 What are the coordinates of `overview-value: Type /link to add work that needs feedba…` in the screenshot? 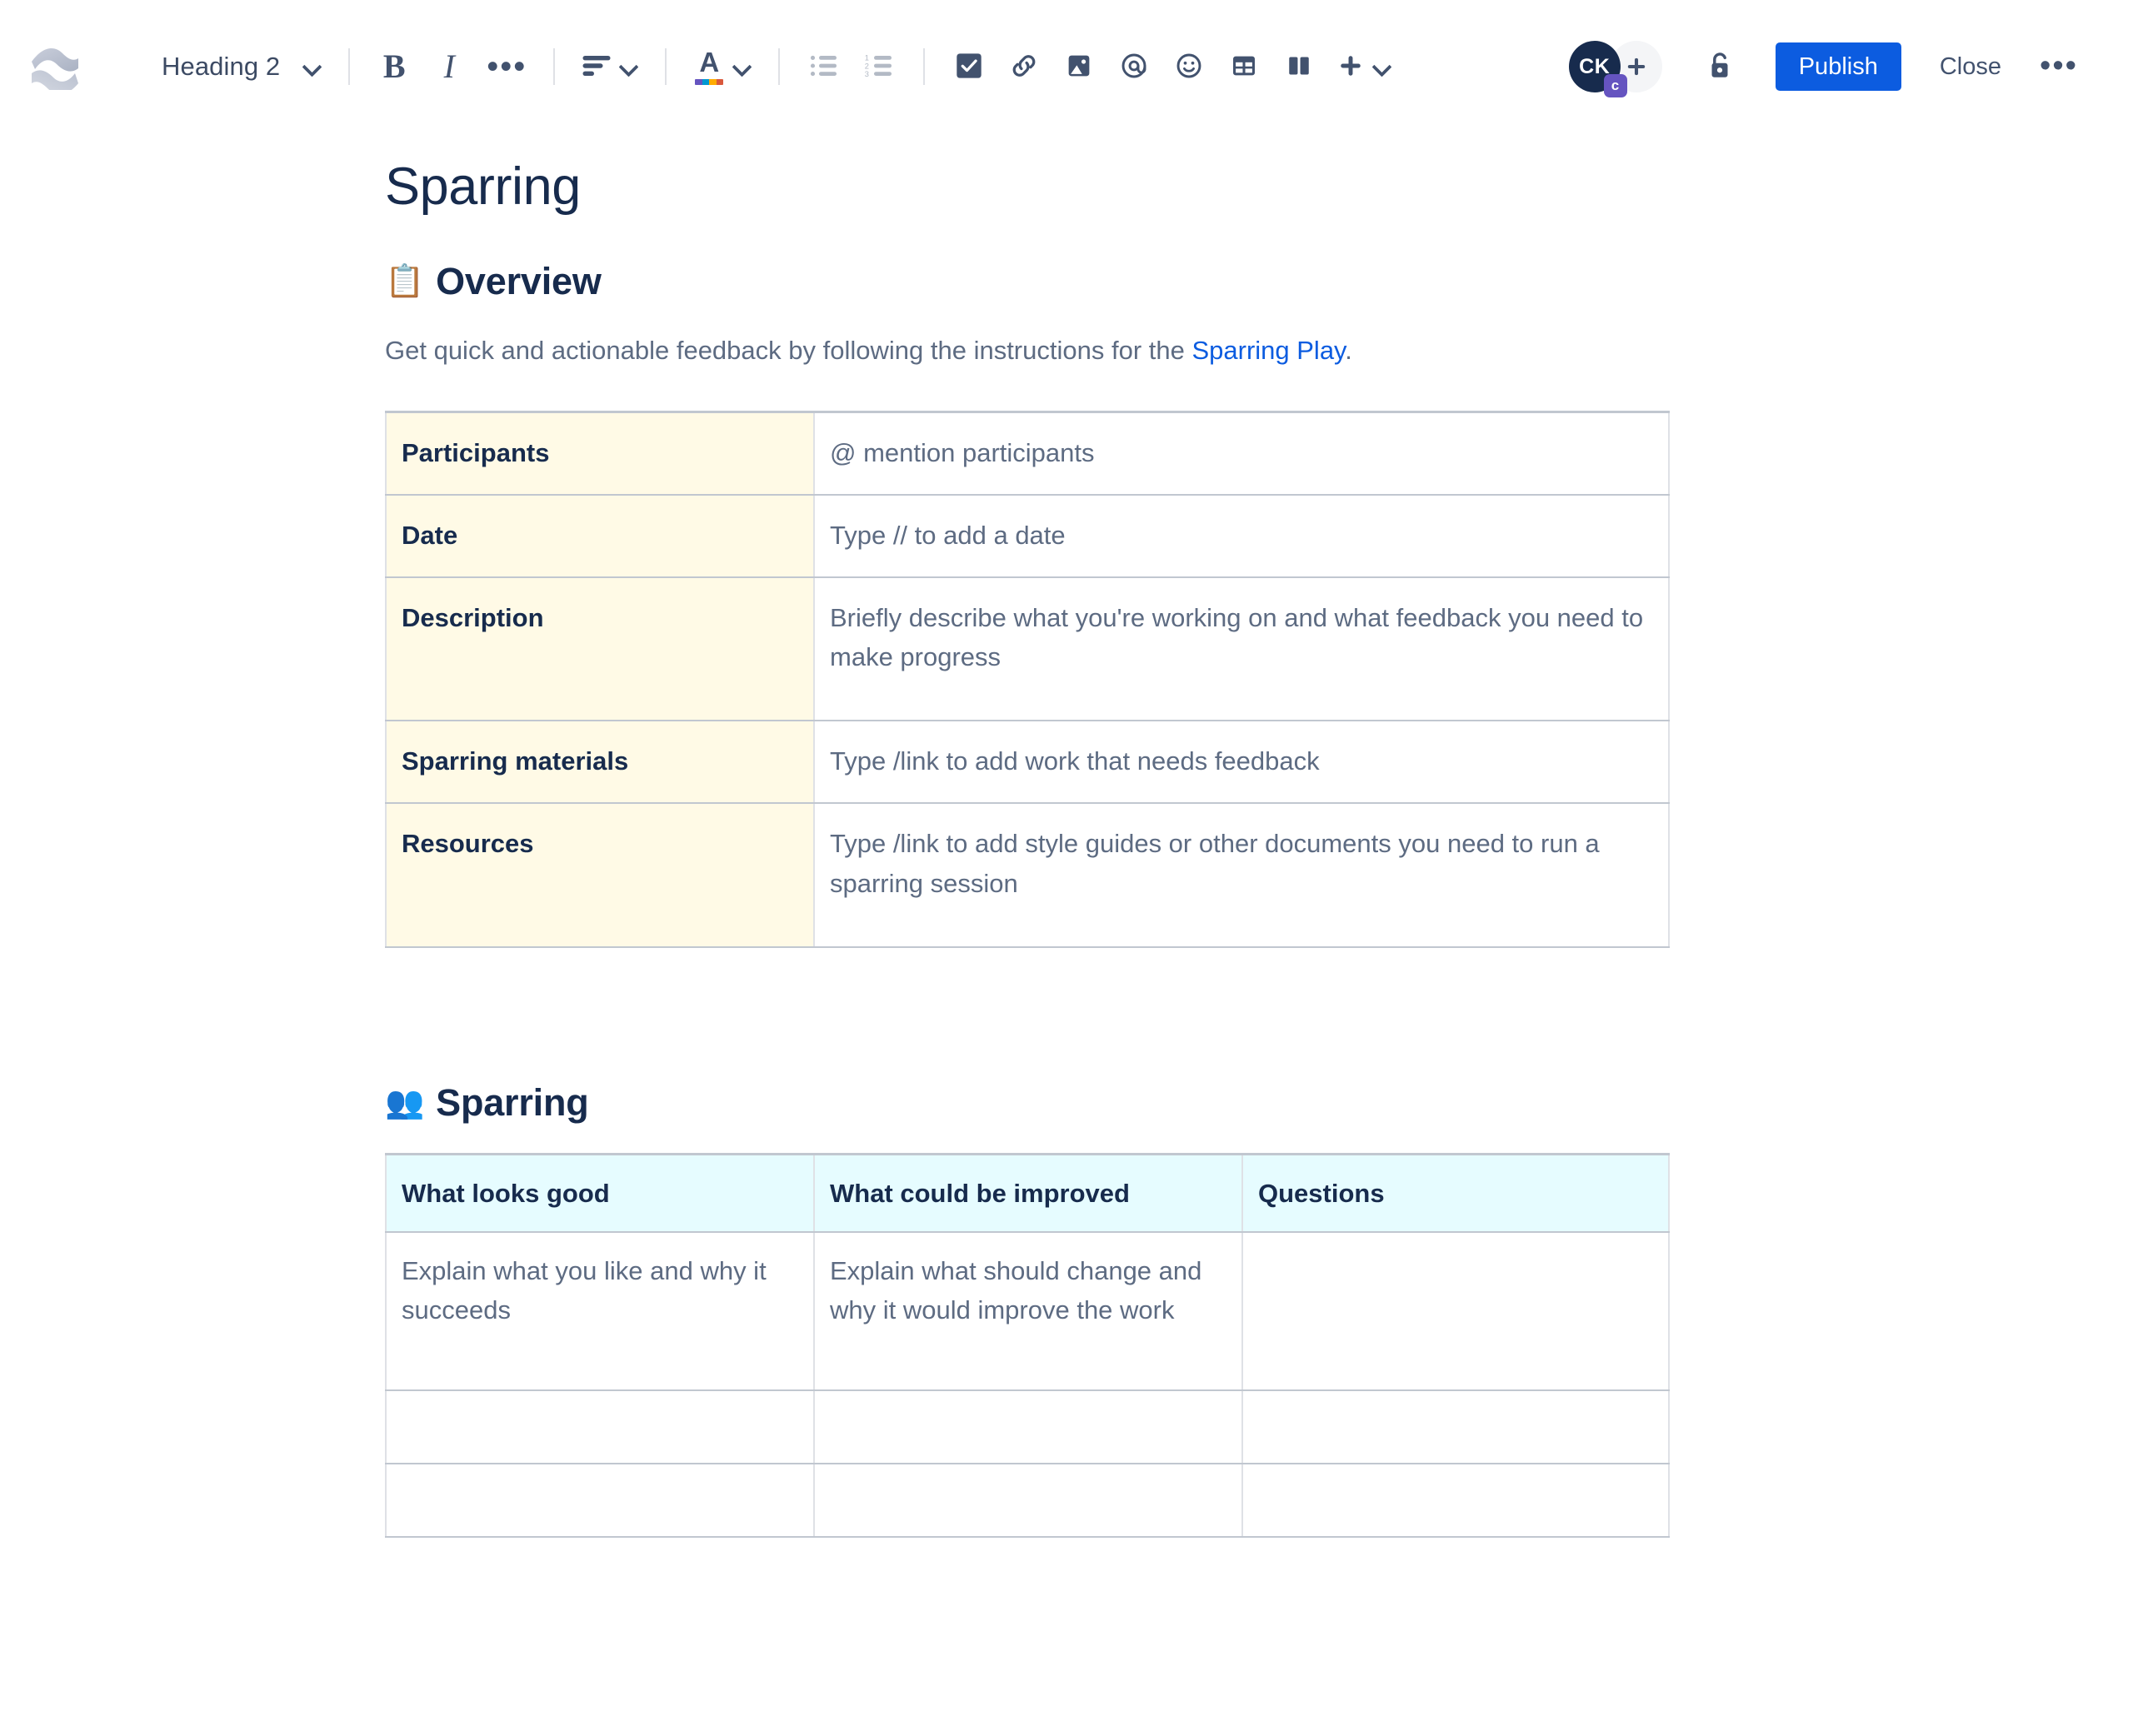 It's located at (1242, 763).